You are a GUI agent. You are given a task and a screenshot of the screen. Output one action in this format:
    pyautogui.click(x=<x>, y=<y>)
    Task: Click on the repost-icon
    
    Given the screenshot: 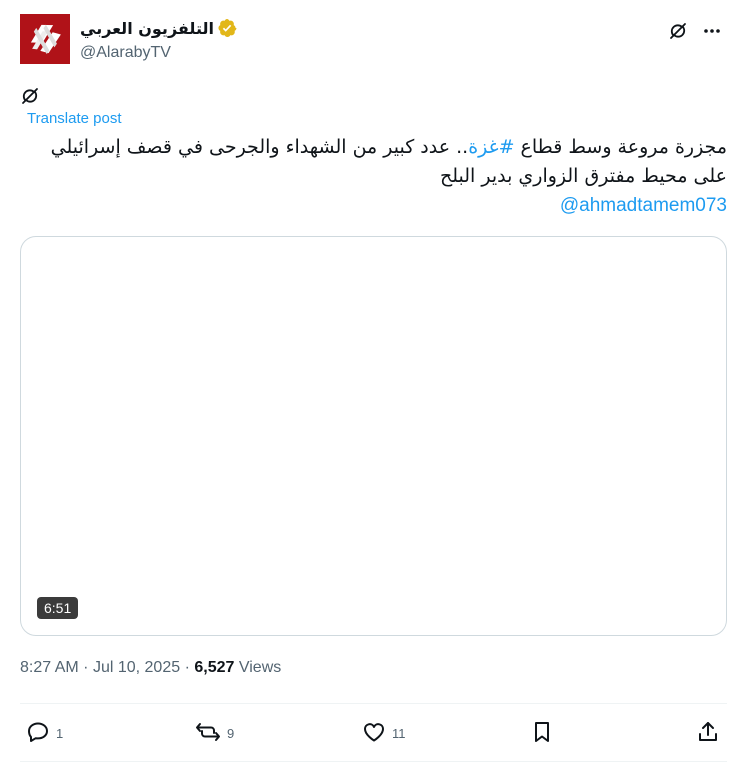 What is the action you would take?
    pyautogui.click(x=208, y=732)
    